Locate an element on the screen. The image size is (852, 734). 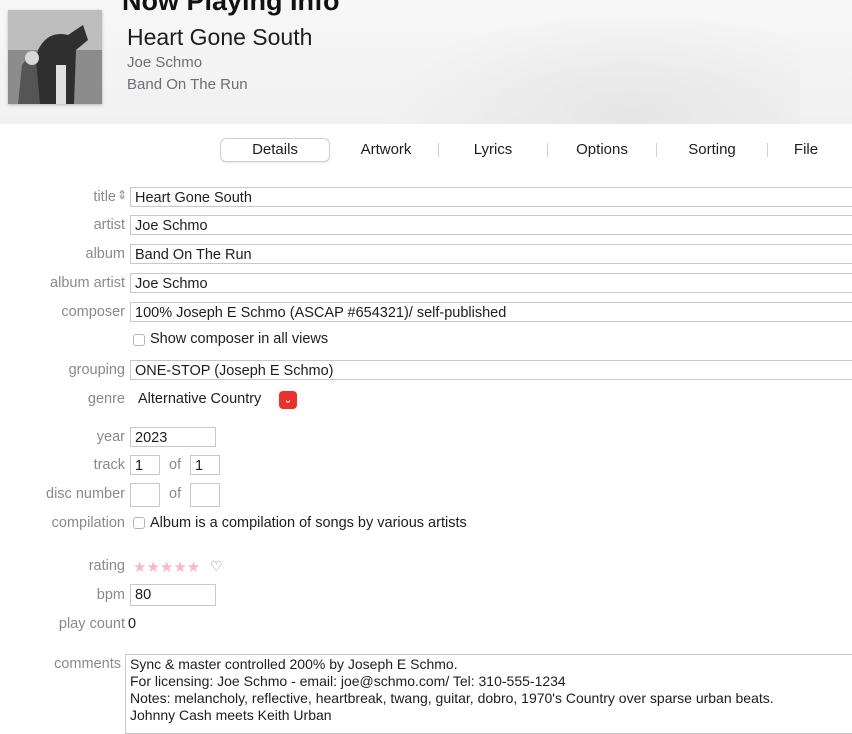
rating-label: rating is located at coordinates (106, 566).